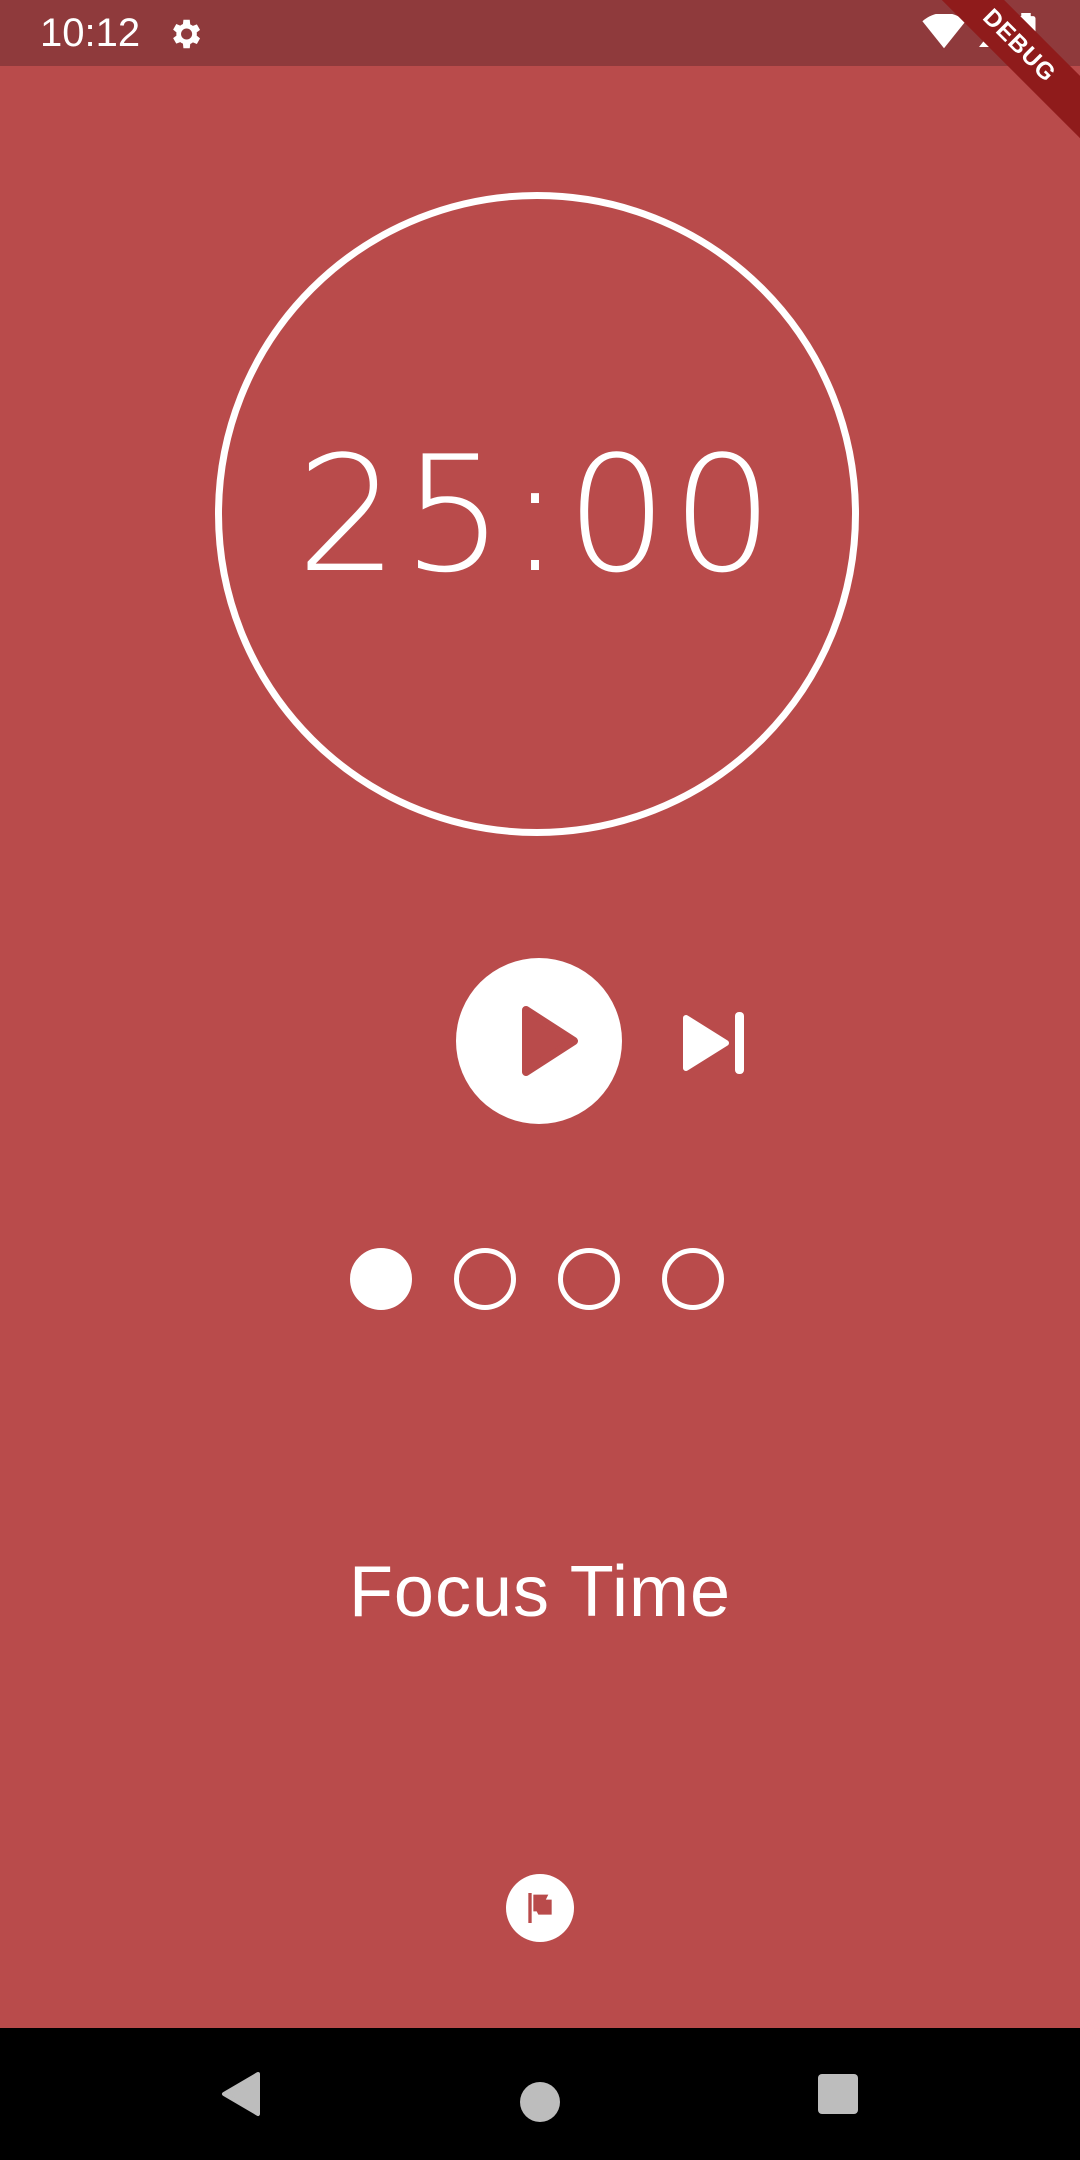 The width and height of the screenshot is (1080, 2160). I want to click on mode-label: Focus Time, so click(540, 1592).